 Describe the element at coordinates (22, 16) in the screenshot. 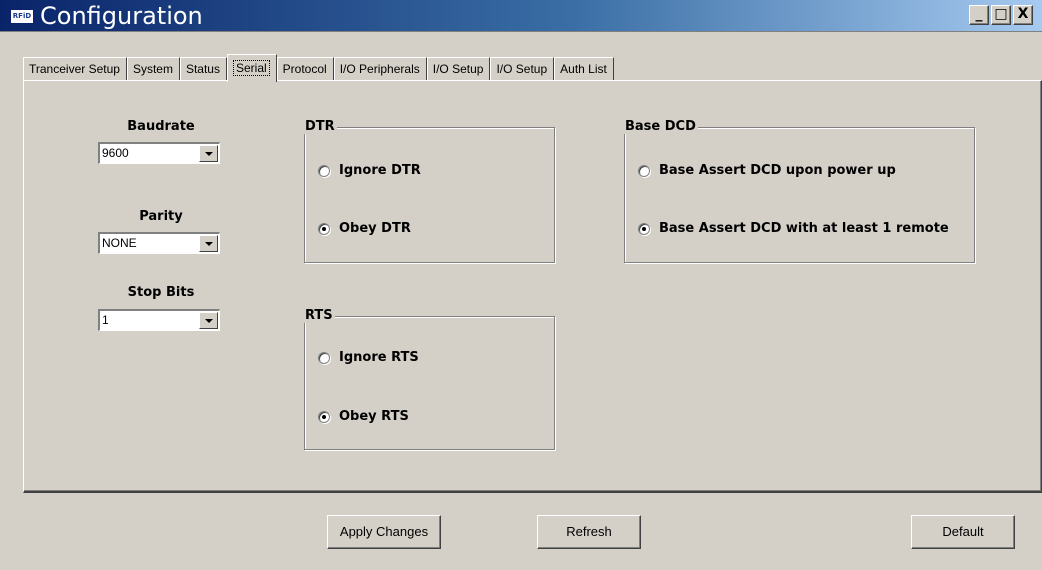

I see `app-icon: RFiD` at that location.